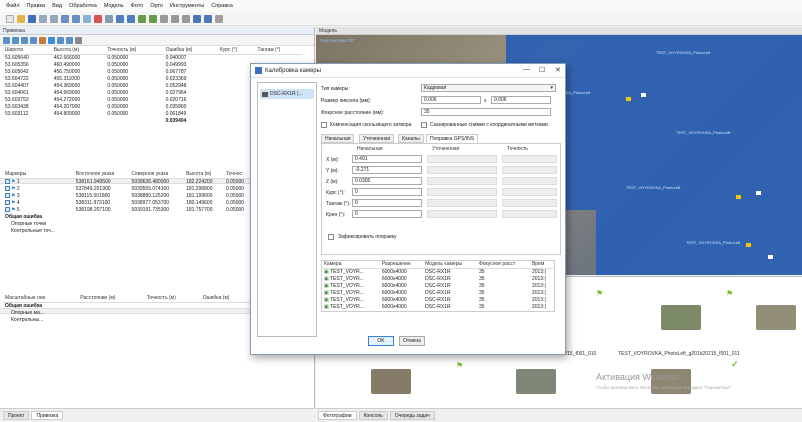 The height and width of the screenshot is (422, 802). What do you see at coordinates (337, 415) in the screenshot?
I see `tab-photos: Фотографии` at bounding box center [337, 415].